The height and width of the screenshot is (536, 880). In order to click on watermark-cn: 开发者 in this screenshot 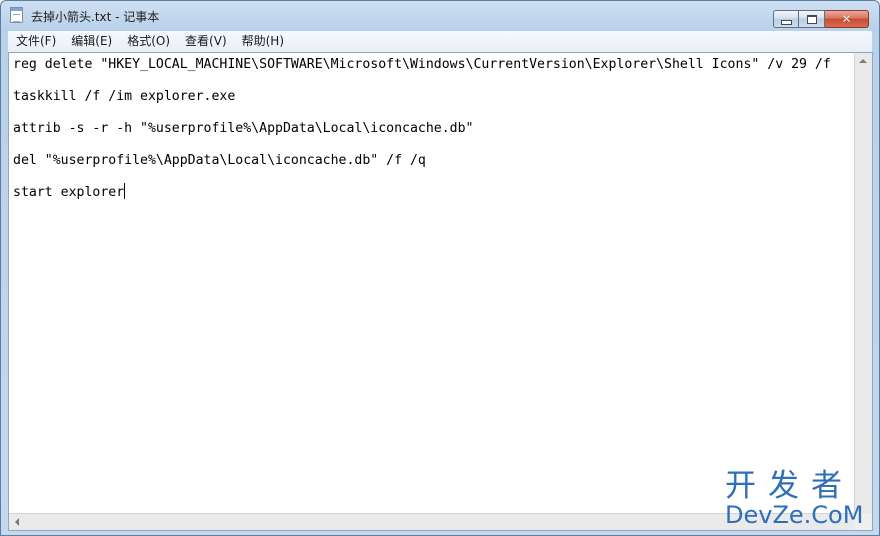, I will do `click(789, 486)`.